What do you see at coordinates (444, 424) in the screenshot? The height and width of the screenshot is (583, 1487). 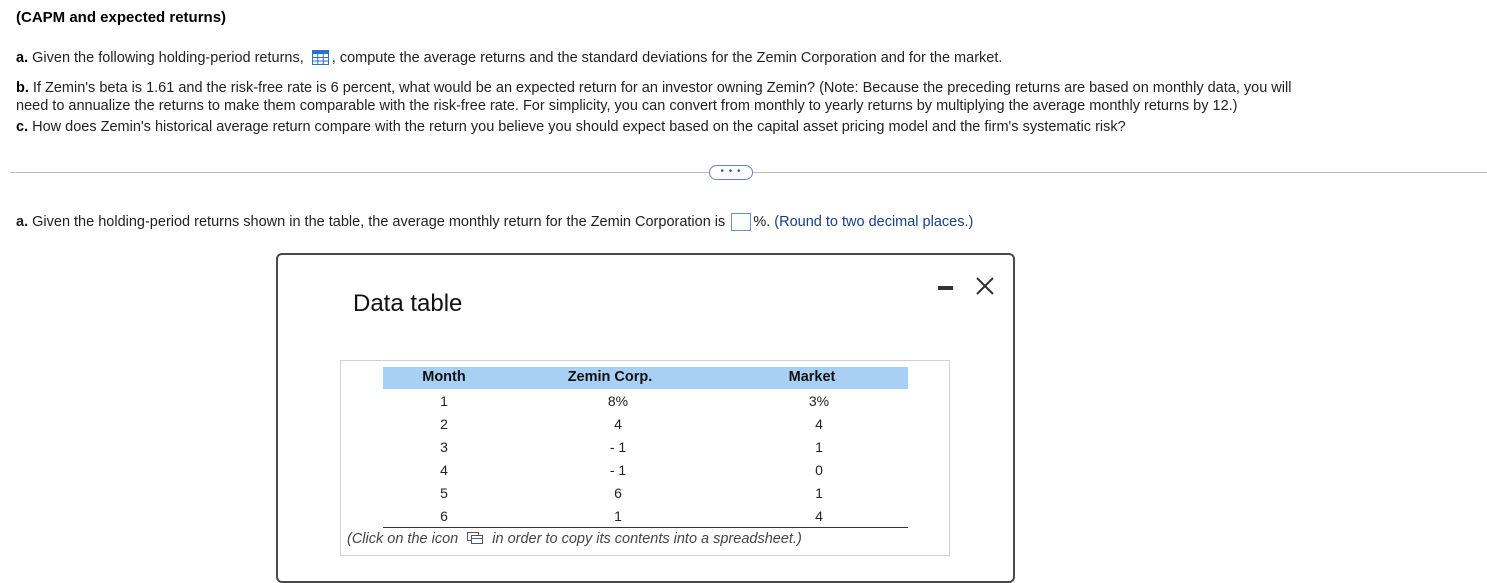 I see `cell-month: 2` at bounding box center [444, 424].